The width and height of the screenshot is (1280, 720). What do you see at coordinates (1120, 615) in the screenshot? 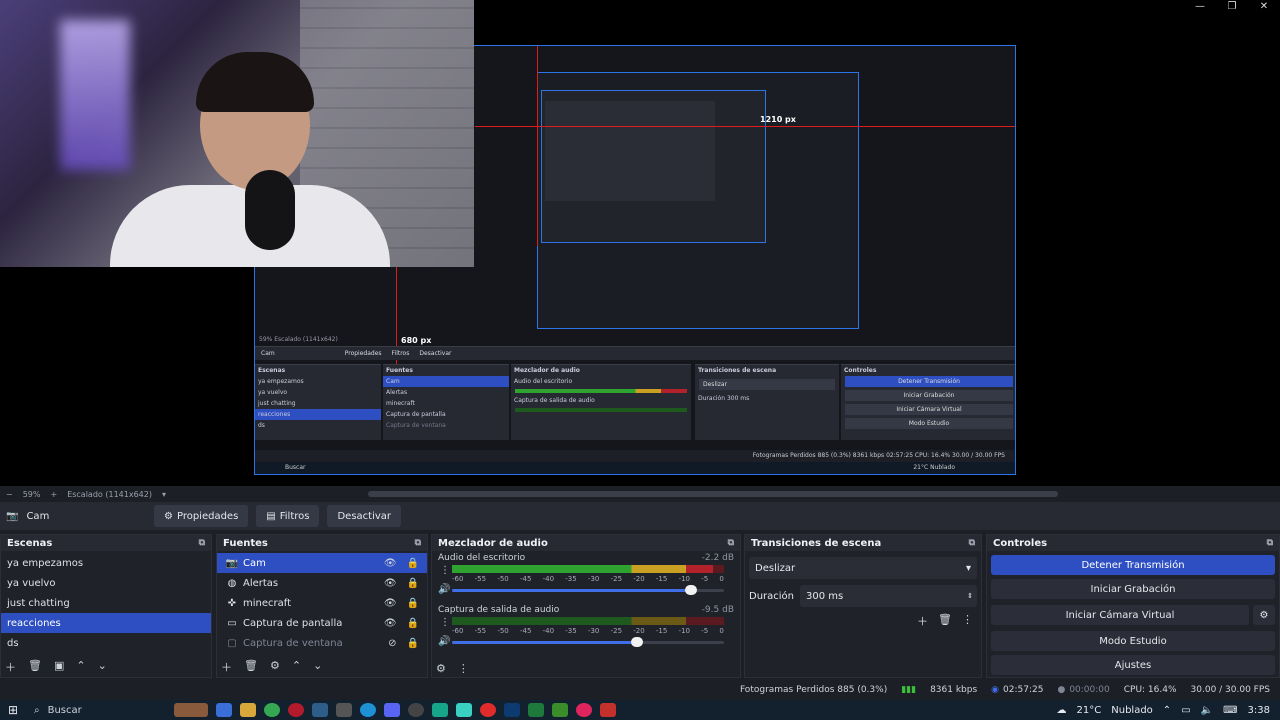
I see `start-virtual-camera-button: Iniciar Cámara Virtual` at bounding box center [1120, 615].